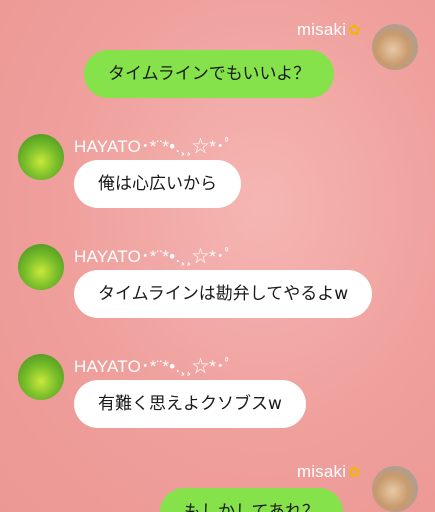 Image resolution: width=435 pixels, height=512 pixels. I want to click on message-bubble: タイムラインは勘弁してやるよw, so click(223, 294).